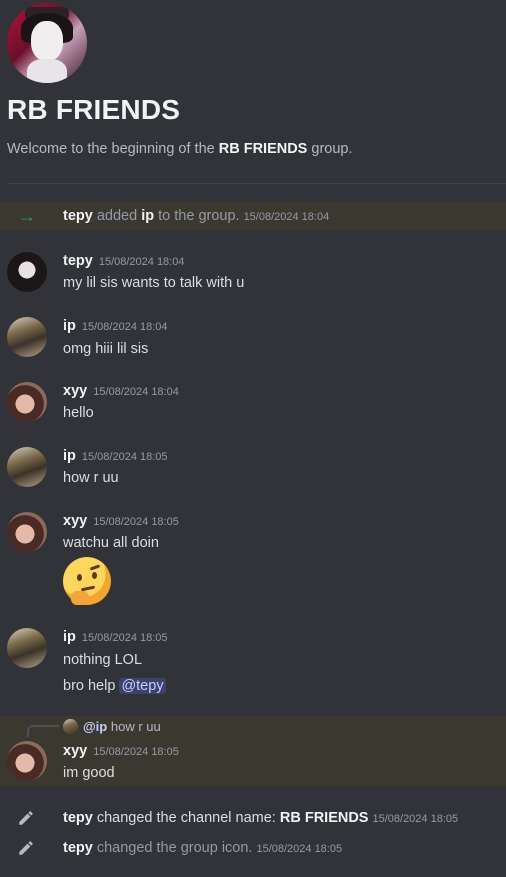 The width and height of the screenshot is (506, 877). Describe the element at coordinates (95, 567) in the screenshot. I see `emoji-brow` at that location.